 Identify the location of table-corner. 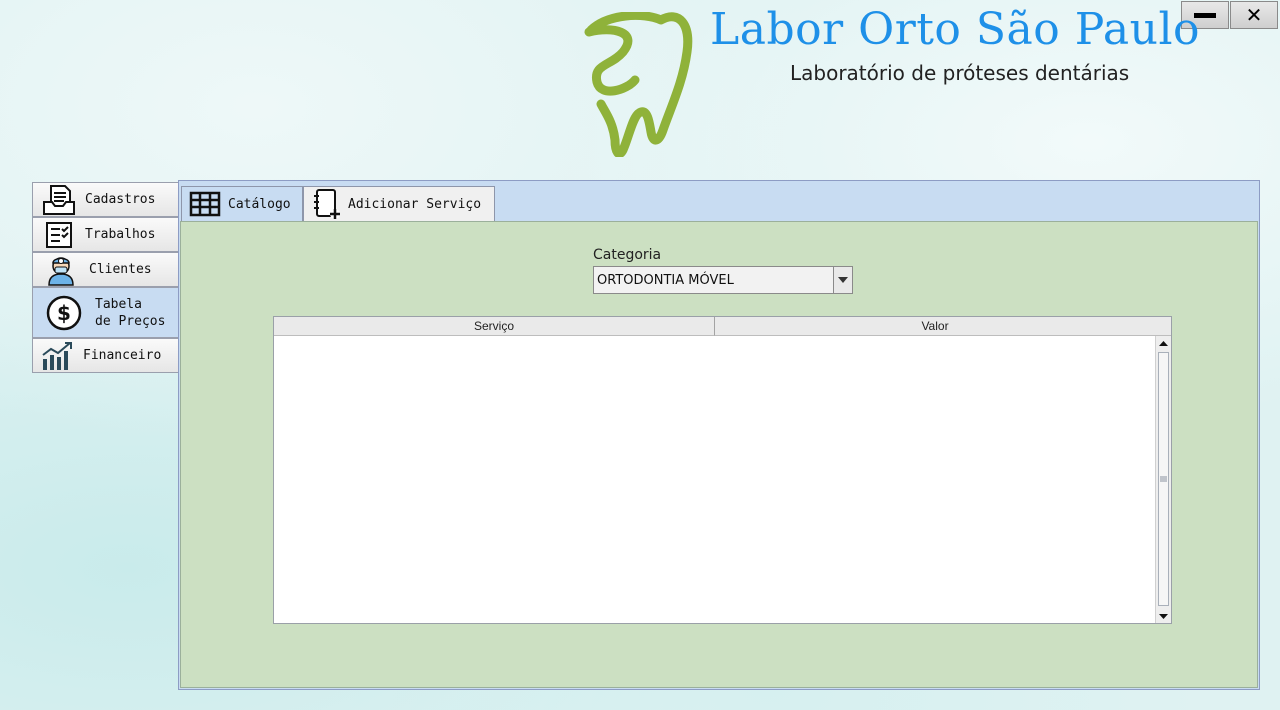
(1163, 326).